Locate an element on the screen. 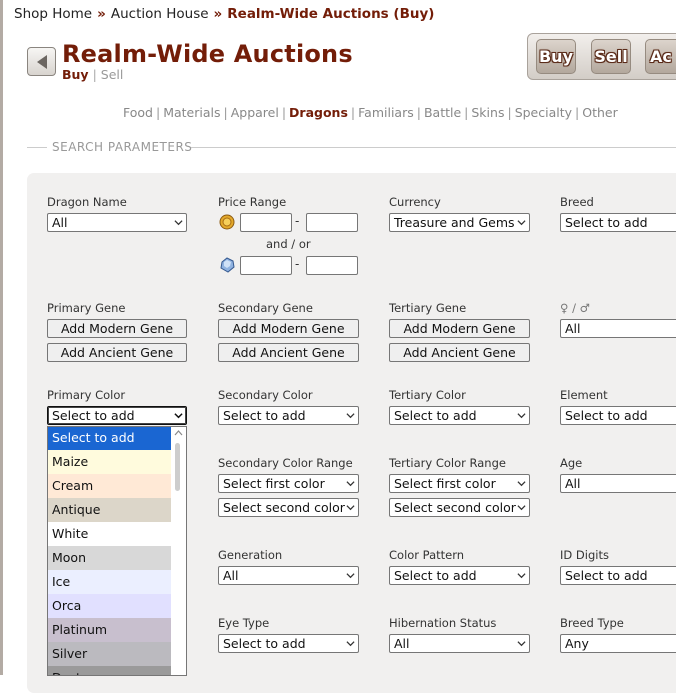 The height and width of the screenshot is (693, 676). id-digits-select: Select to add is located at coordinates (618, 575).